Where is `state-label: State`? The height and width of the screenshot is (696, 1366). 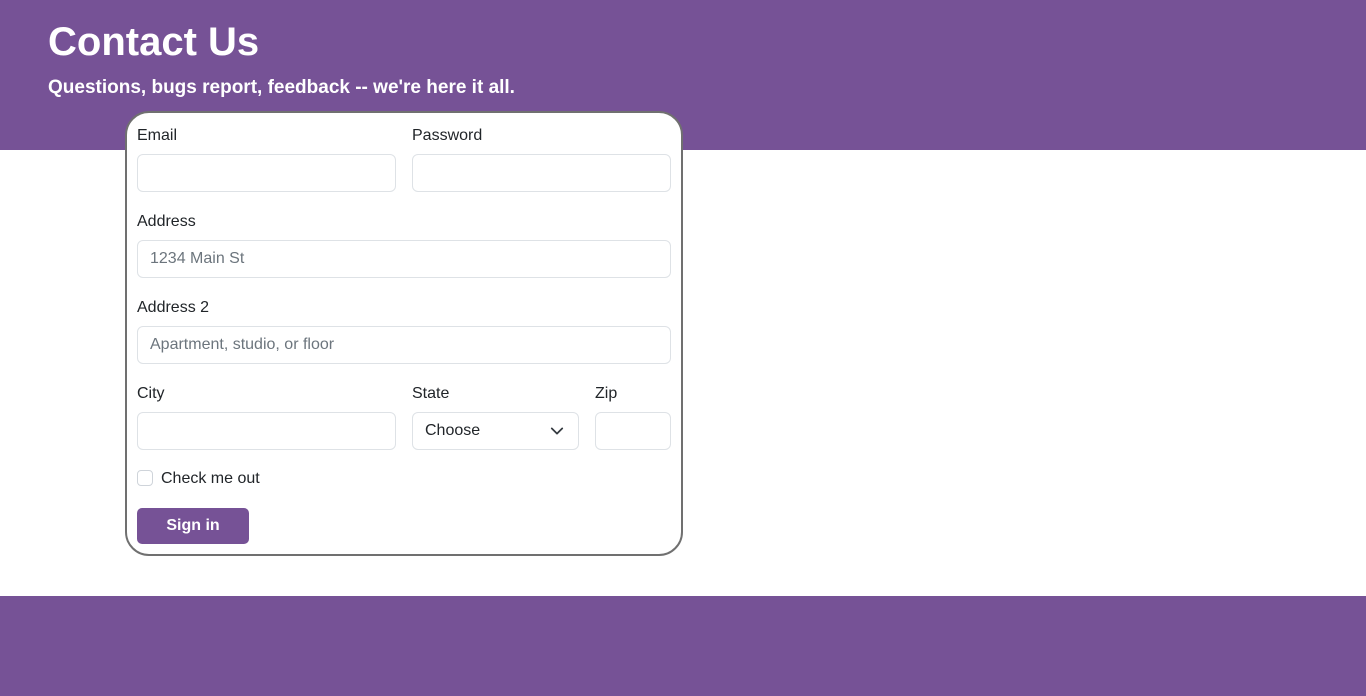 state-label: State is located at coordinates (431, 393).